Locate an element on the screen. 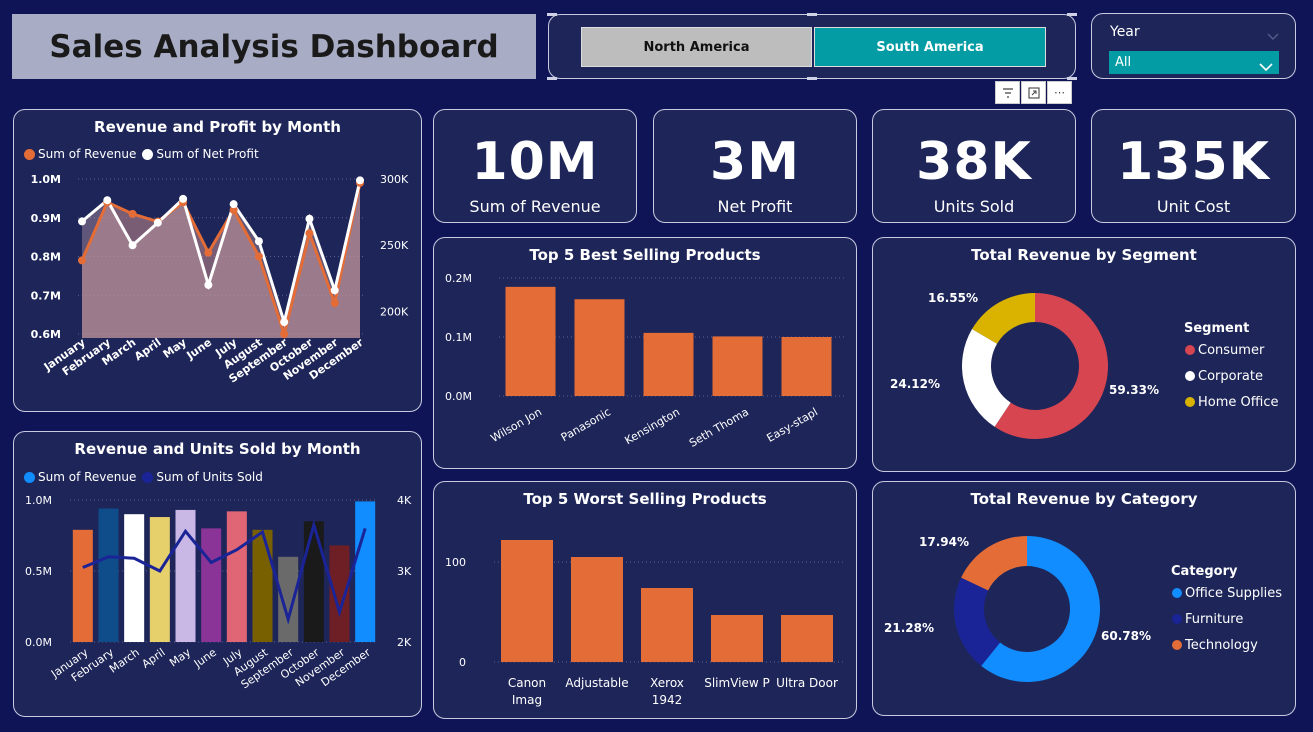 Image resolution: width=1313 pixels, height=732 pixels. visual-toolbar: ⋯ is located at coordinates (1033, 92).